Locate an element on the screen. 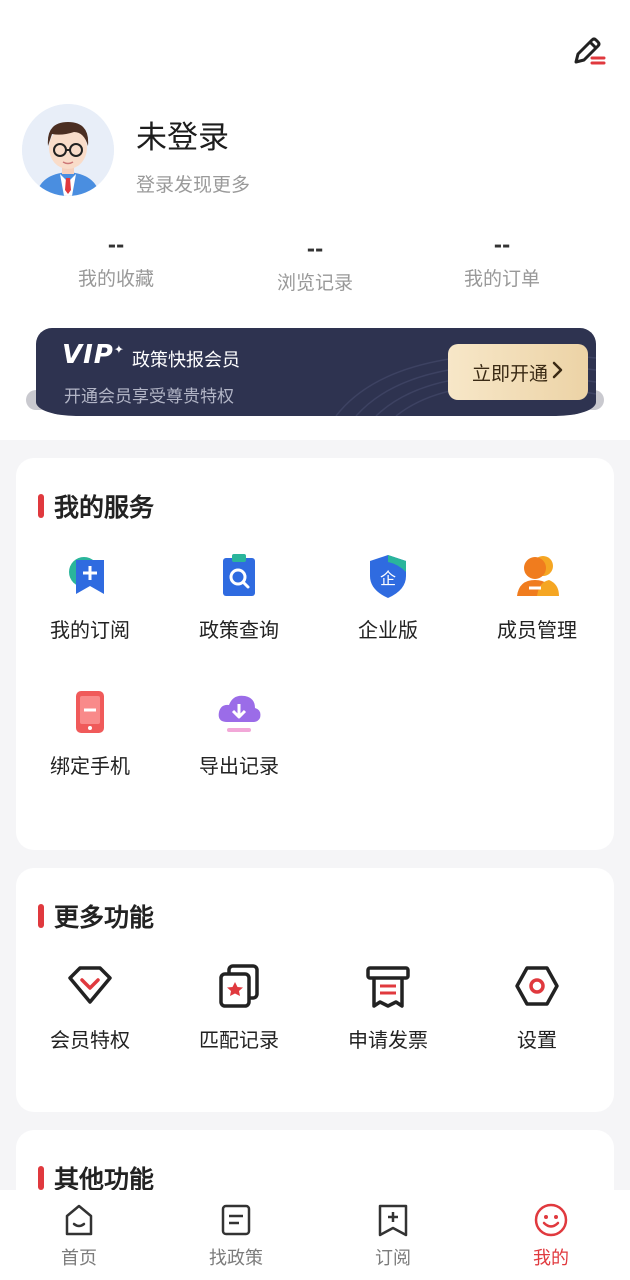 The image size is (630, 1280). open-vip-button: 立即开通 is located at coordinates (518, 372).